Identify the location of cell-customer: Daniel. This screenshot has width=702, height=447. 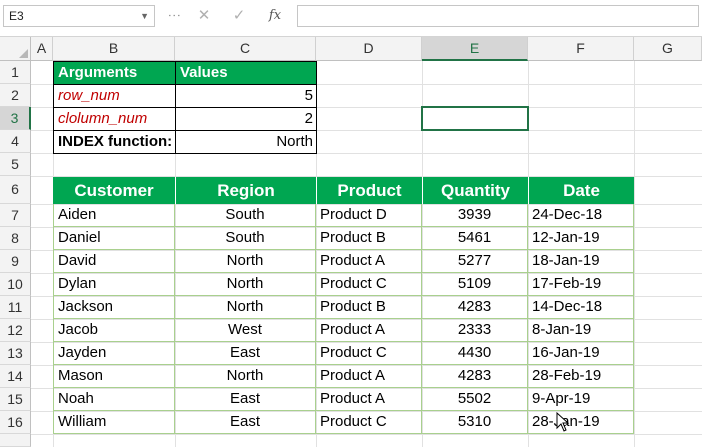
(114, 238).